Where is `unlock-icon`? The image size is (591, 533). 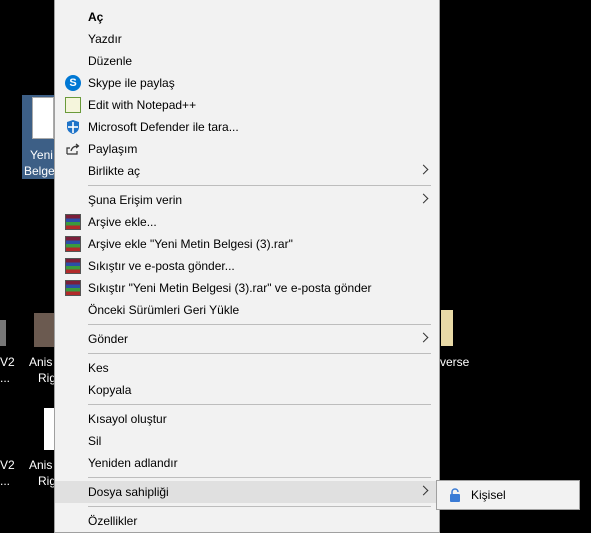
unlock-icon is located at coordinates (455, 495).